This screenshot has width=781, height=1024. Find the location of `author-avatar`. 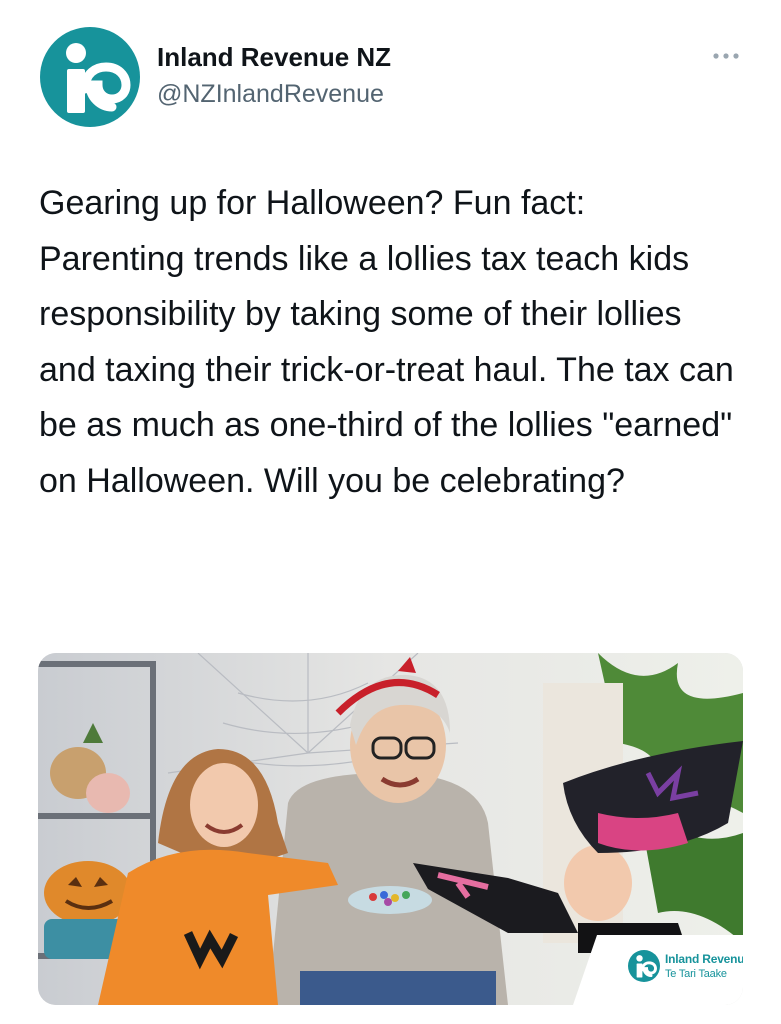

author-avatar is located at coordinates (90, 77).